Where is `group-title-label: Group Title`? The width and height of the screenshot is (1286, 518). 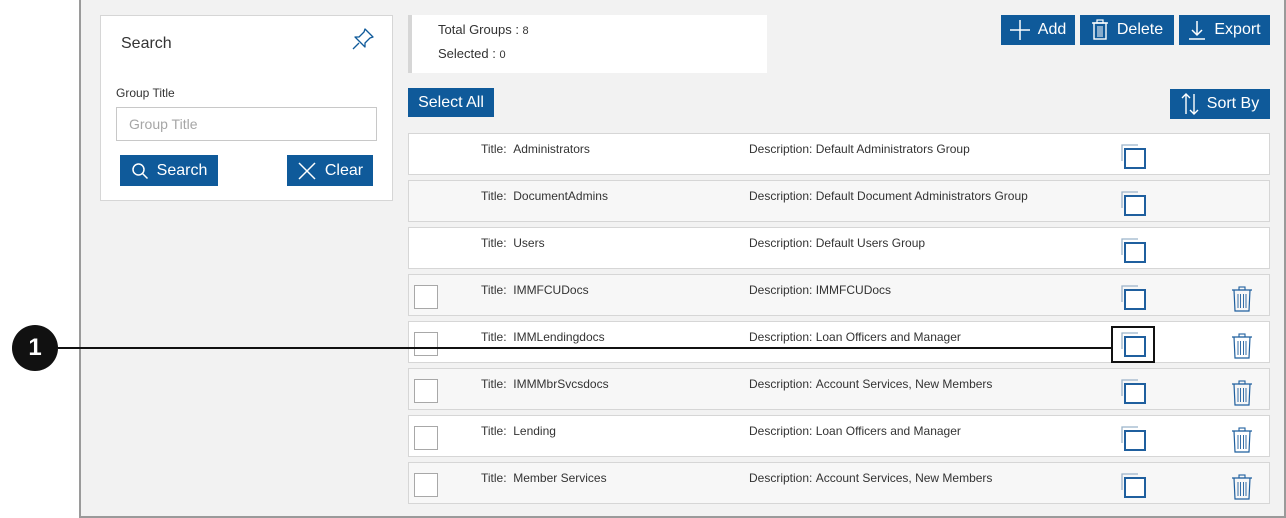
group-title-label: Group Title is located at coordinates (145, 93).